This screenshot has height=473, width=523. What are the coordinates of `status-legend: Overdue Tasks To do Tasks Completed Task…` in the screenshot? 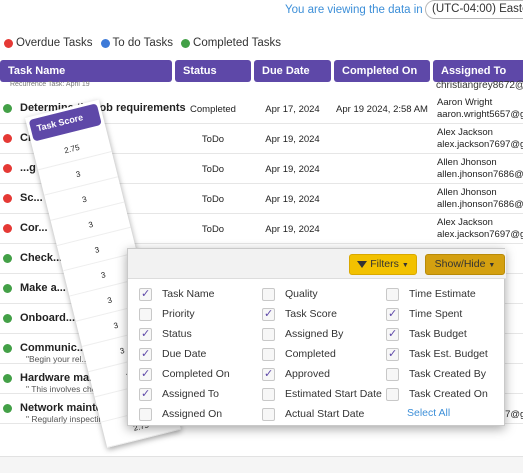 It's located at (142, 43).